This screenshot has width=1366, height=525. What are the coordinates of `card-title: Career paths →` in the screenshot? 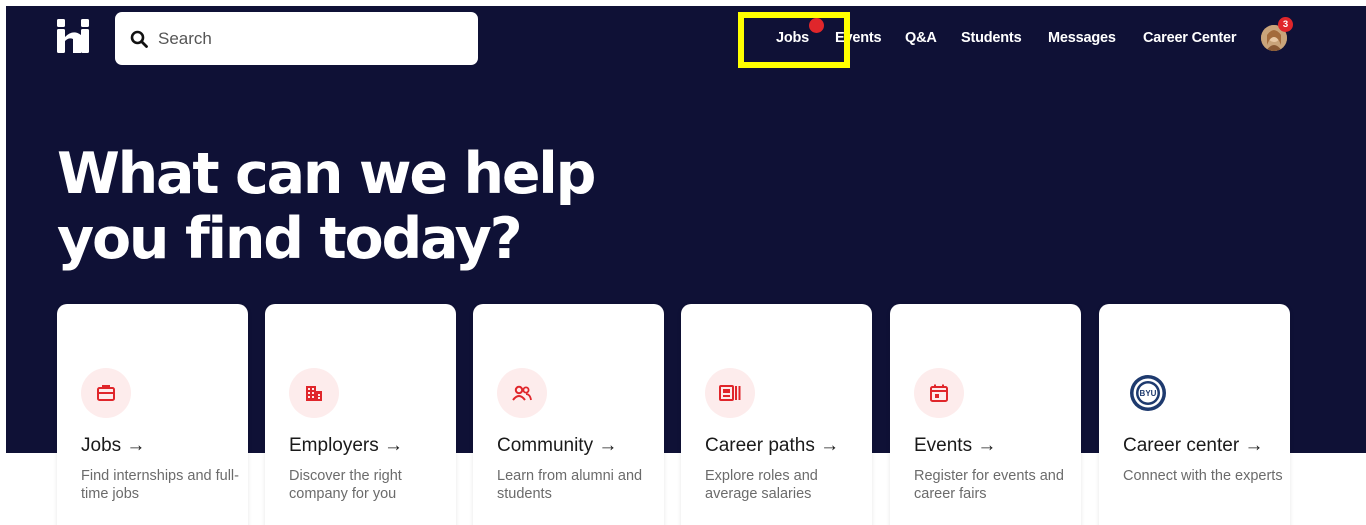 It's located at (772, 445).